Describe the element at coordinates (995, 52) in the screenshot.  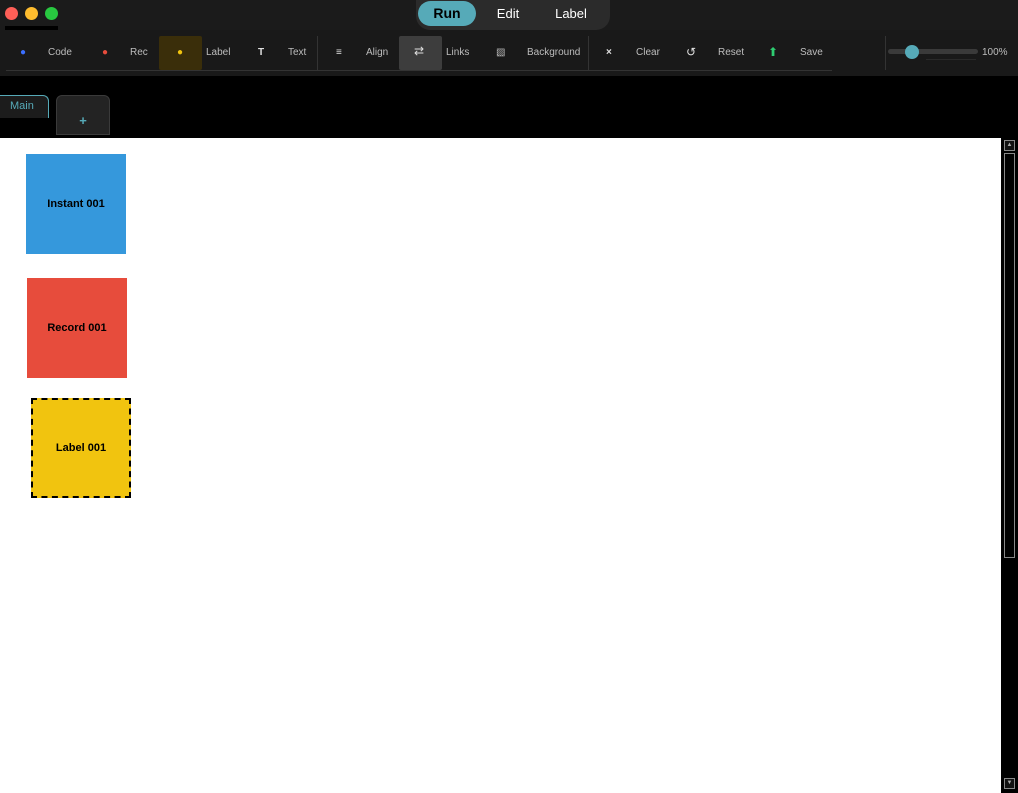
I see `zoom-percentage: 100%` at that location.